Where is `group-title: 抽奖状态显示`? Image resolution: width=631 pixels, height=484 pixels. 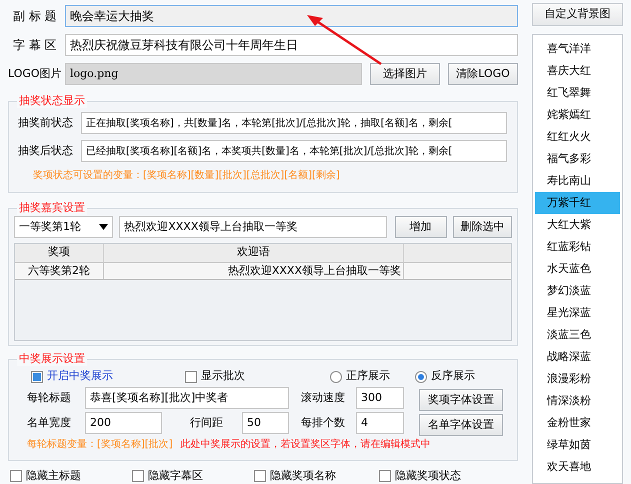 group-title: 抽奖状态显示 is located at coordinates (52, 101).